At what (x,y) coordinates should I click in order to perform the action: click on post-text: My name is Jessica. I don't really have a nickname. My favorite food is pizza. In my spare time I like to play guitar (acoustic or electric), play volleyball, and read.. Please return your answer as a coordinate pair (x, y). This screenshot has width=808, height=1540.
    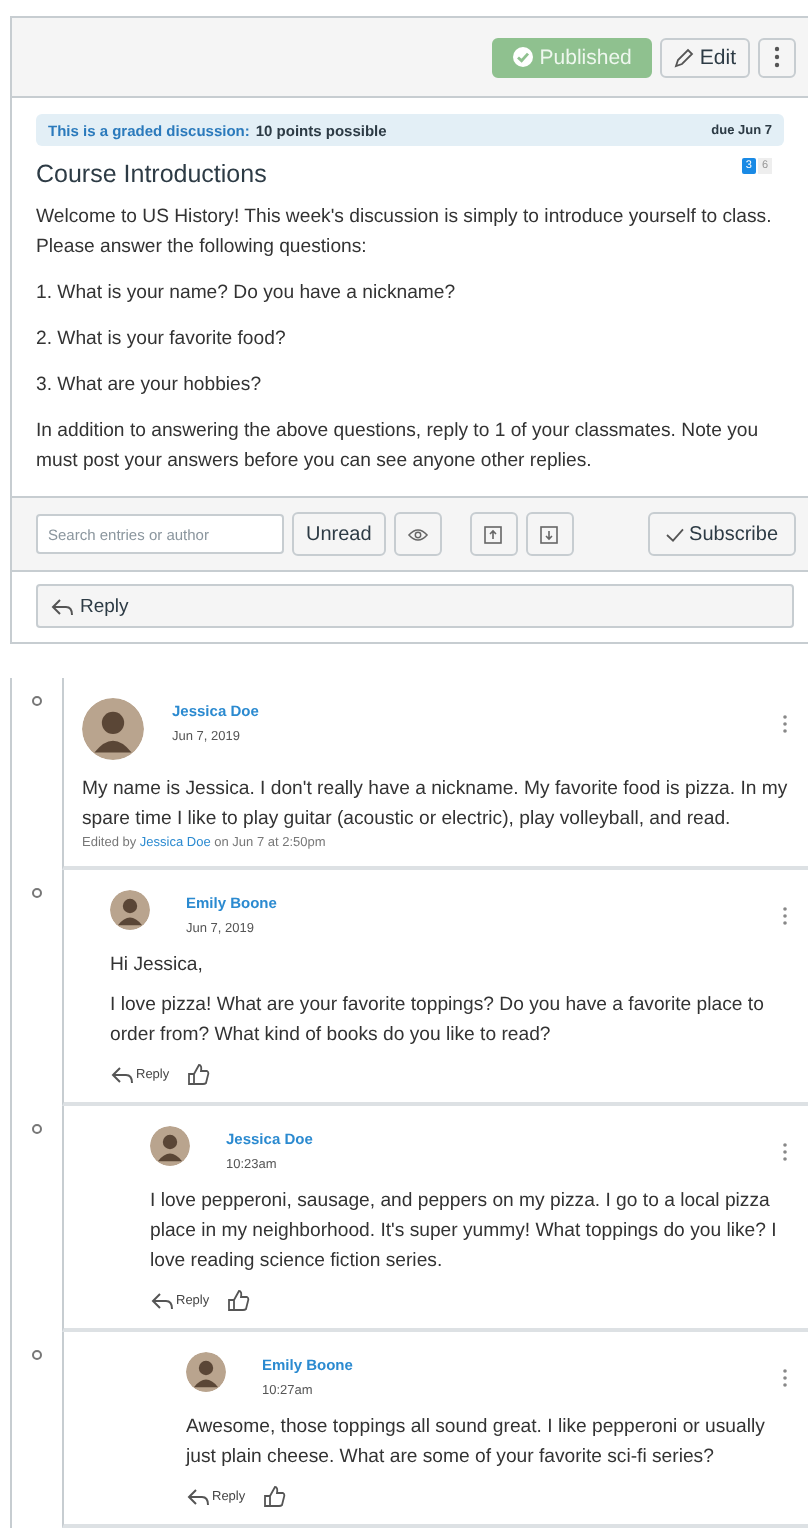
    Looking at the image, I should click on (436, 805).